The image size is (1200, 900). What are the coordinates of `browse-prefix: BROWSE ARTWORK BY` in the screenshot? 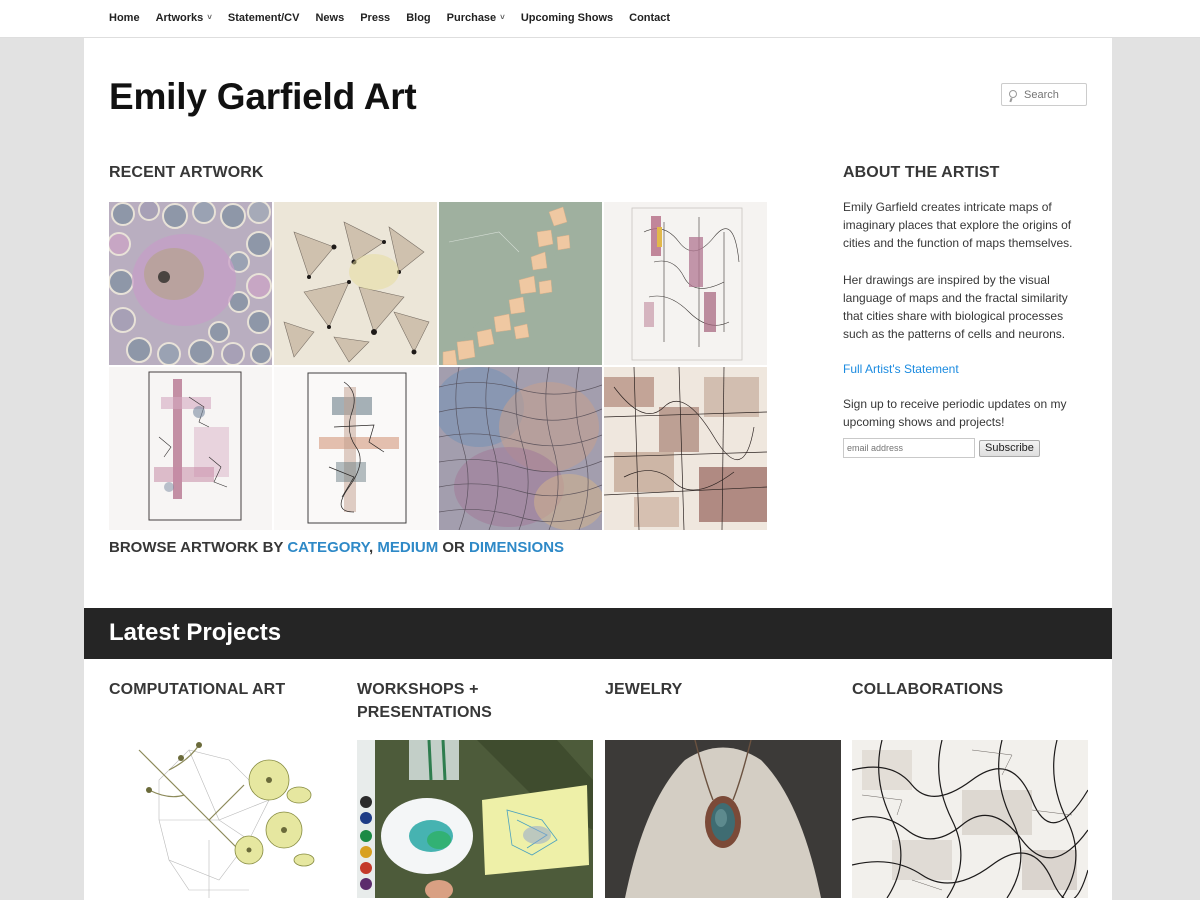 It's located at (196, 547).